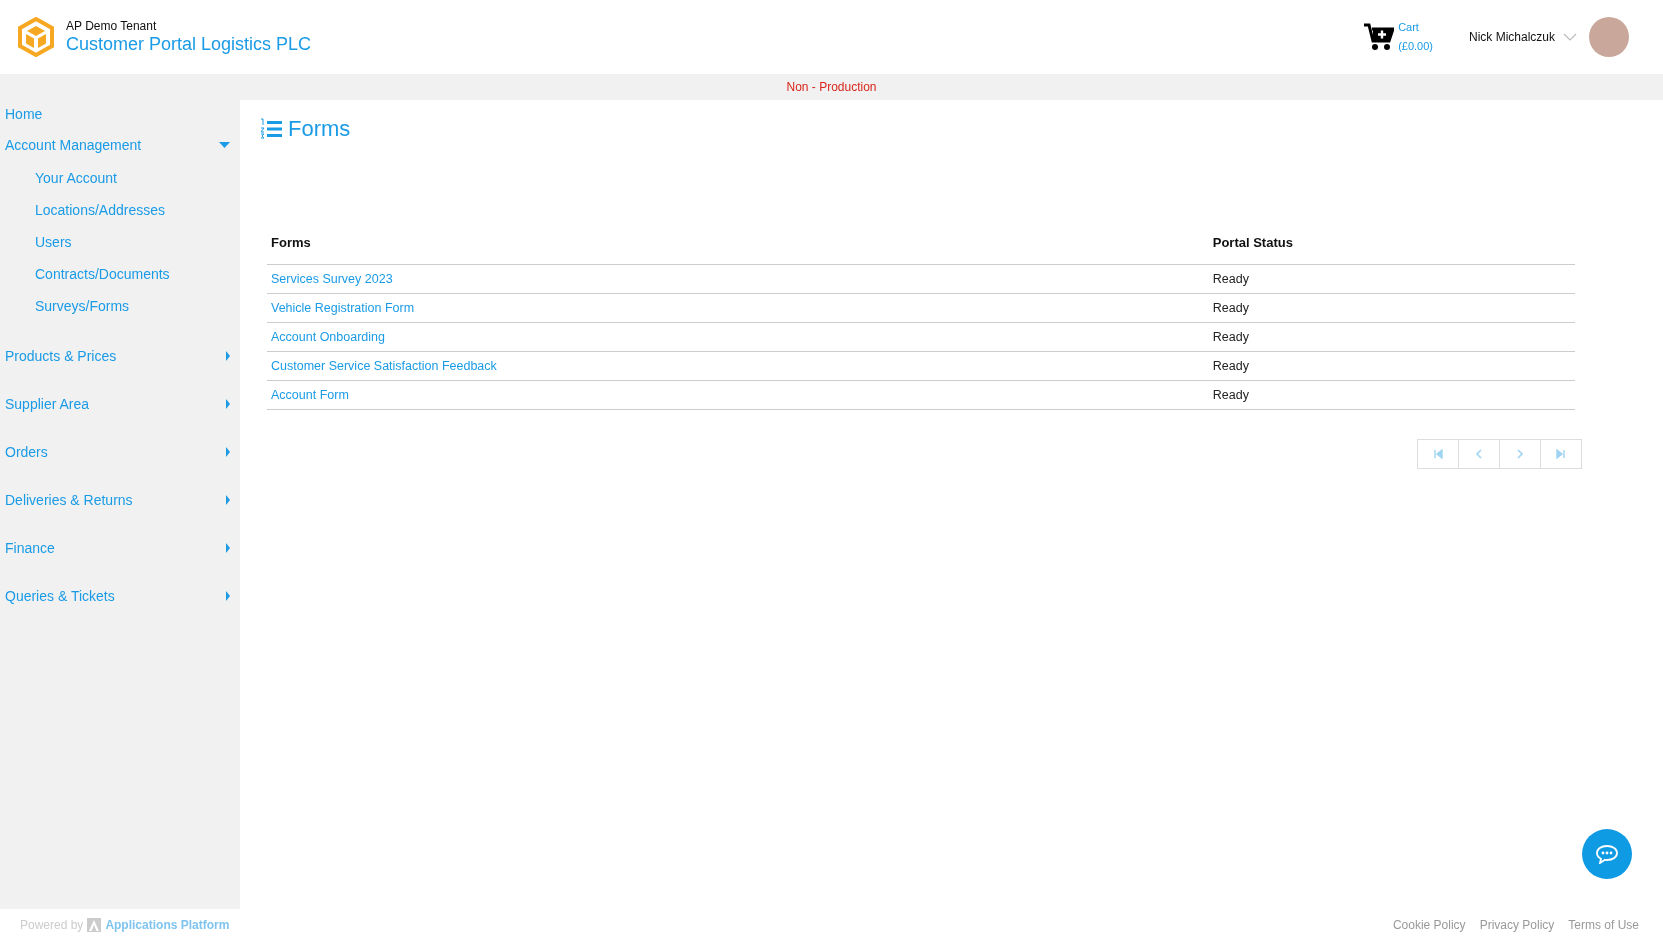 The image size is (1663, 945). Describe the element at coordinates (30, 548) in the screenshot. I see `sidebar-item: Finance` at that location.